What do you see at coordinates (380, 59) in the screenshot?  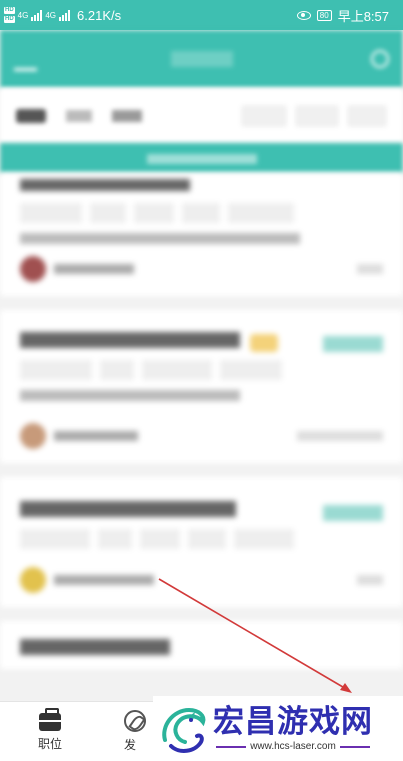 I see `search-icon` at bounding box center [380, 59].